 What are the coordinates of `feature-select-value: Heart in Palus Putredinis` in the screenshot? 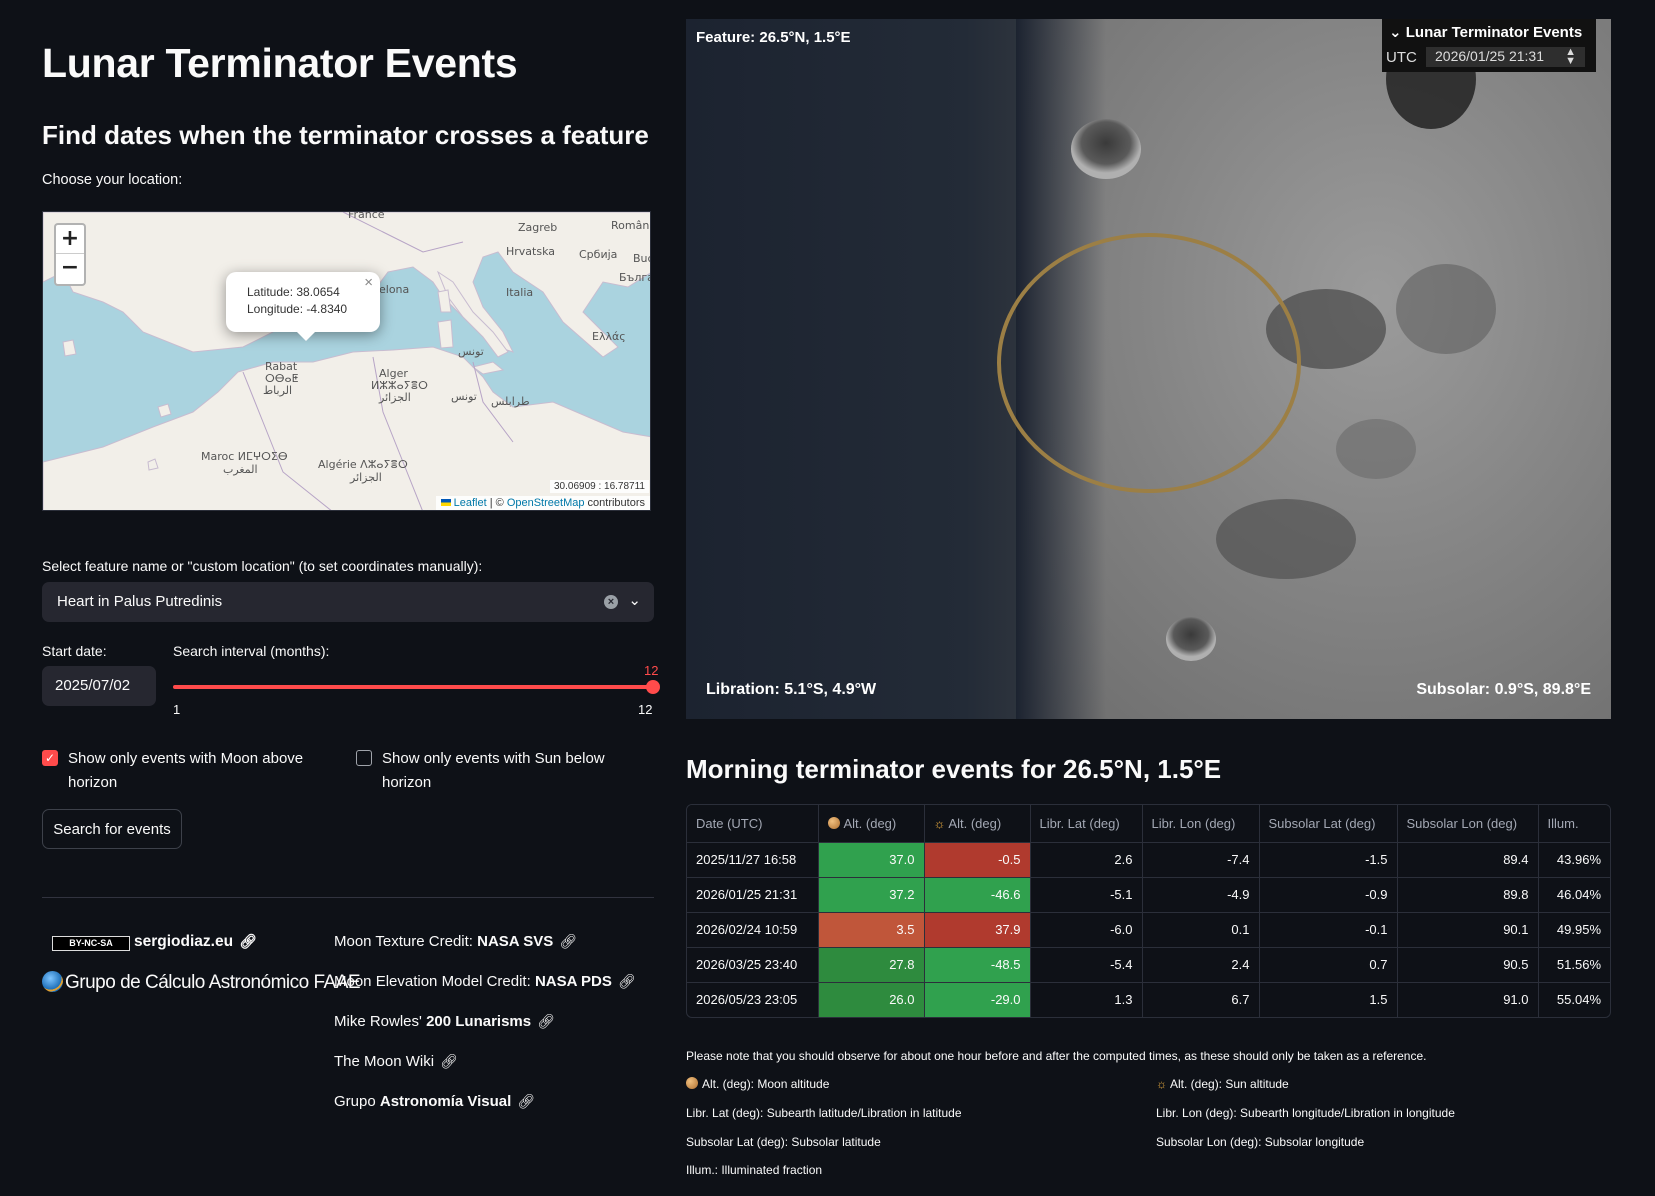 It's located at (140, 601).